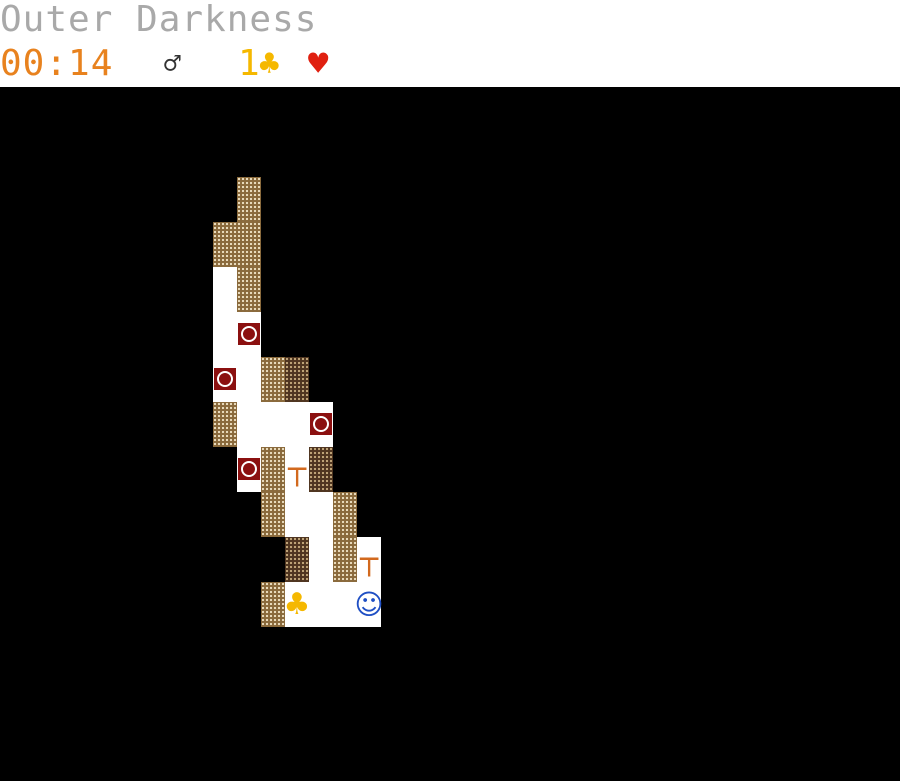 This screenshot has height=781, width=900. I want to click on player-smiley-icon: ☺, so click(368, 604).